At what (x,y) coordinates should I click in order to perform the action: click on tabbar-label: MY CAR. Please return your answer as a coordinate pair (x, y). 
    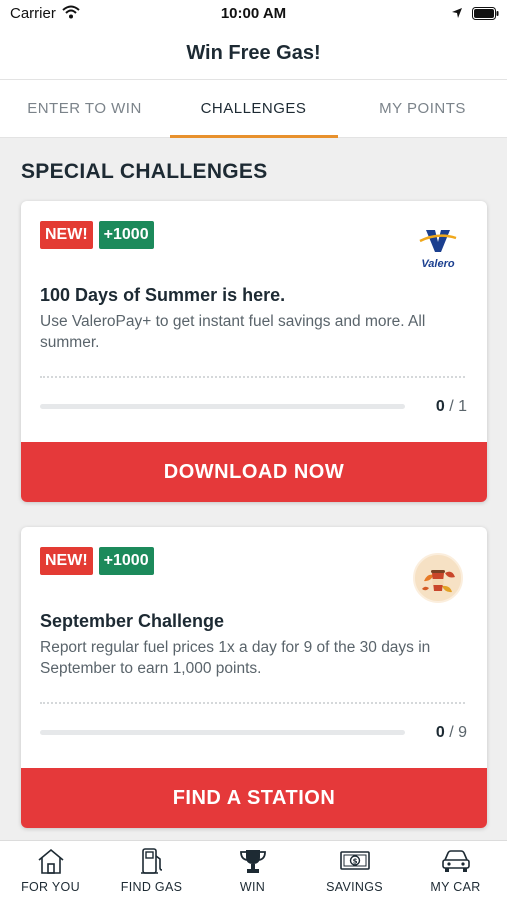
    Looking at the image, I should click on (455, 887).